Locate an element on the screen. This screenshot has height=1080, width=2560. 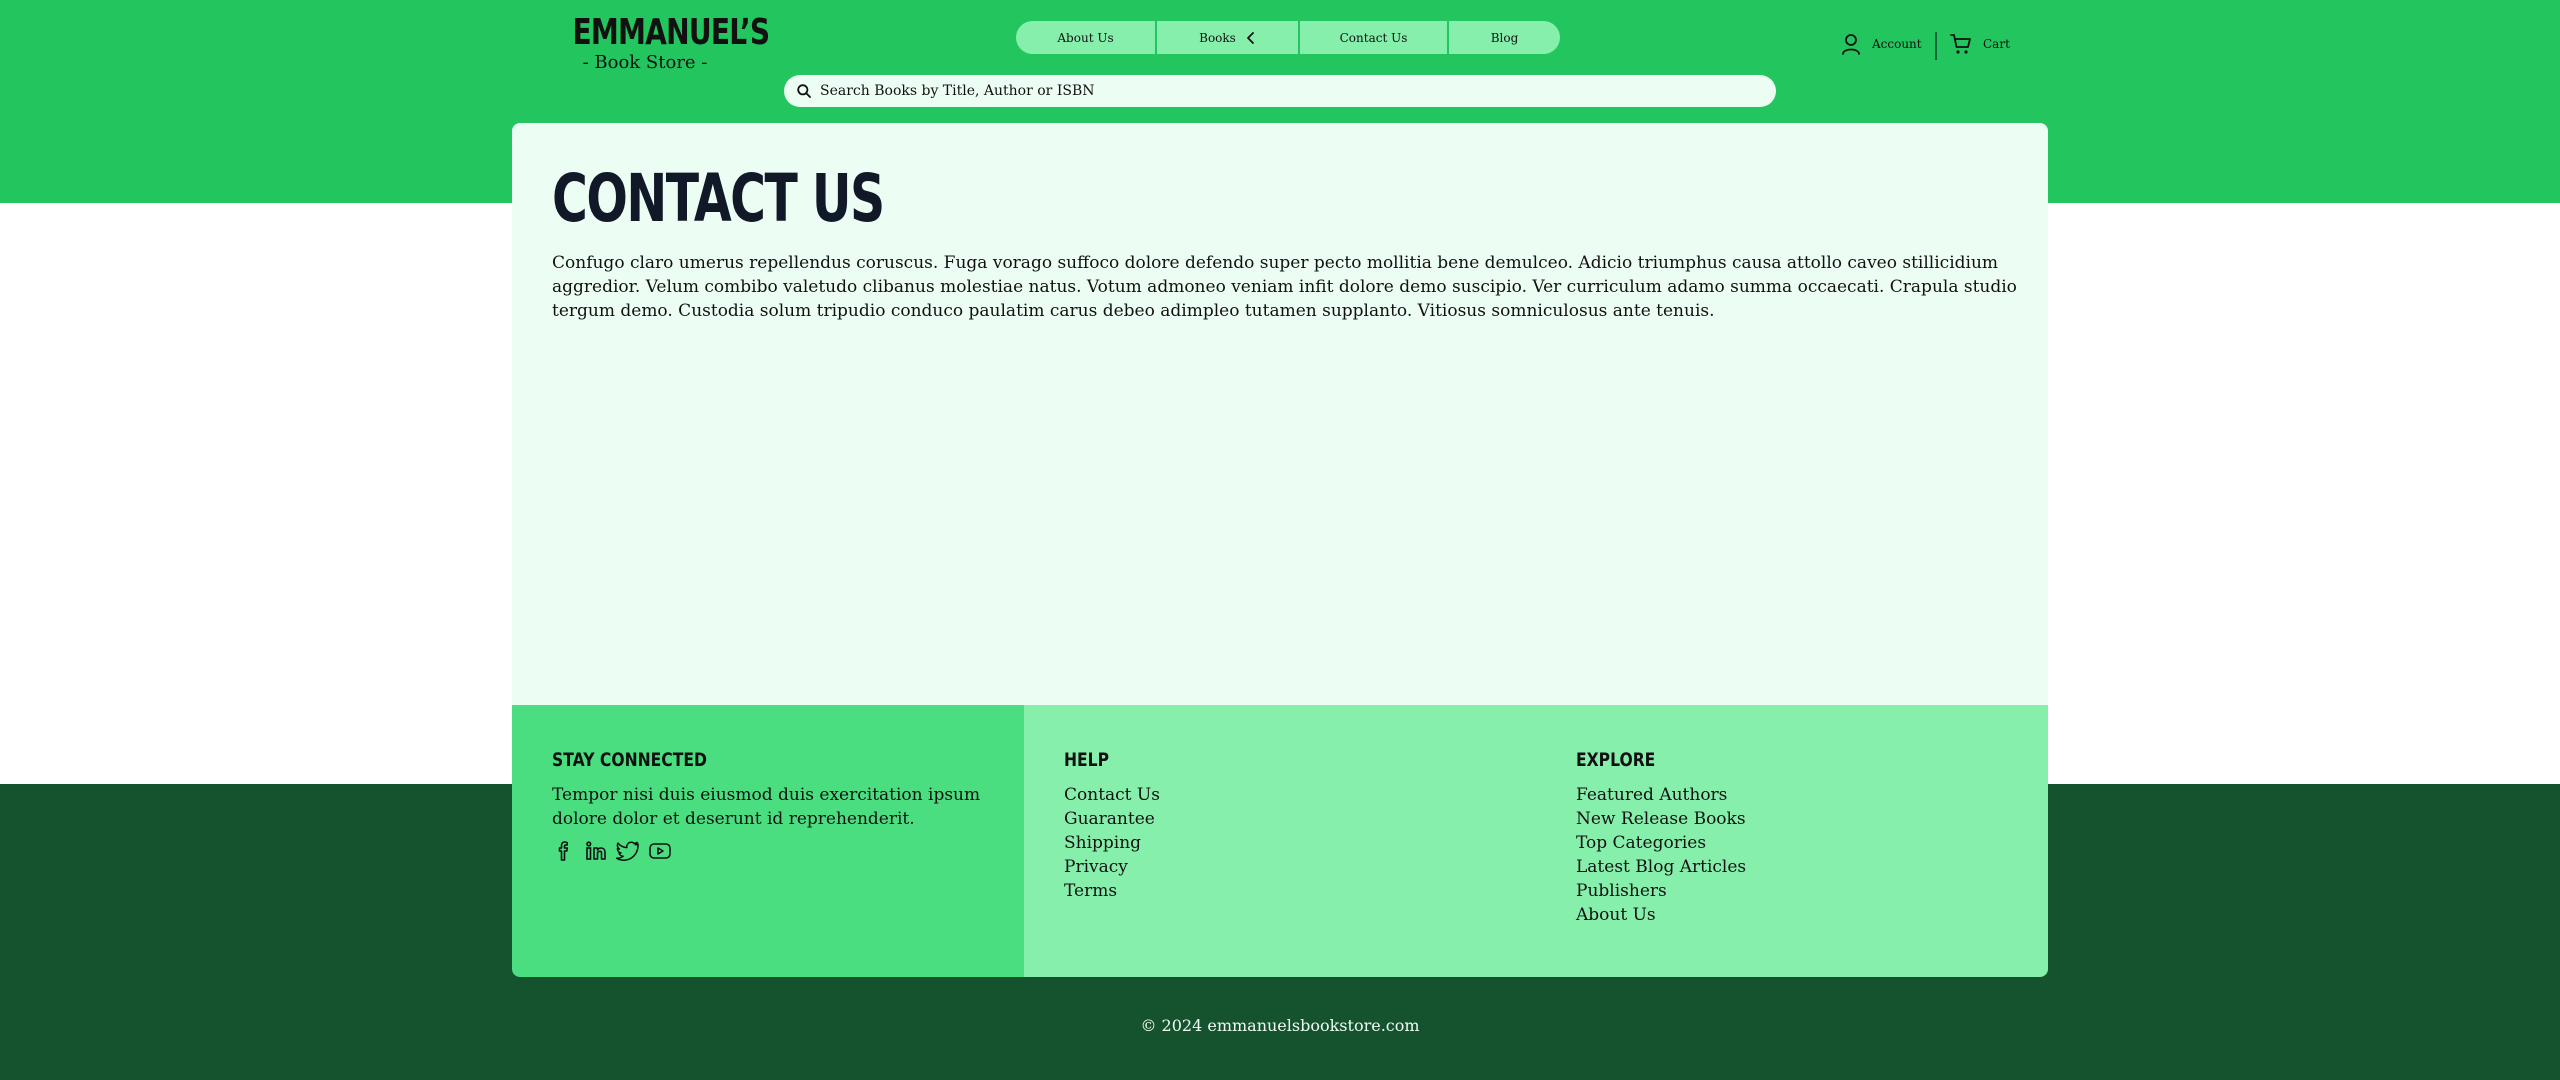
footer-link-about-us: About Us is located at coordinates (1792, 915).